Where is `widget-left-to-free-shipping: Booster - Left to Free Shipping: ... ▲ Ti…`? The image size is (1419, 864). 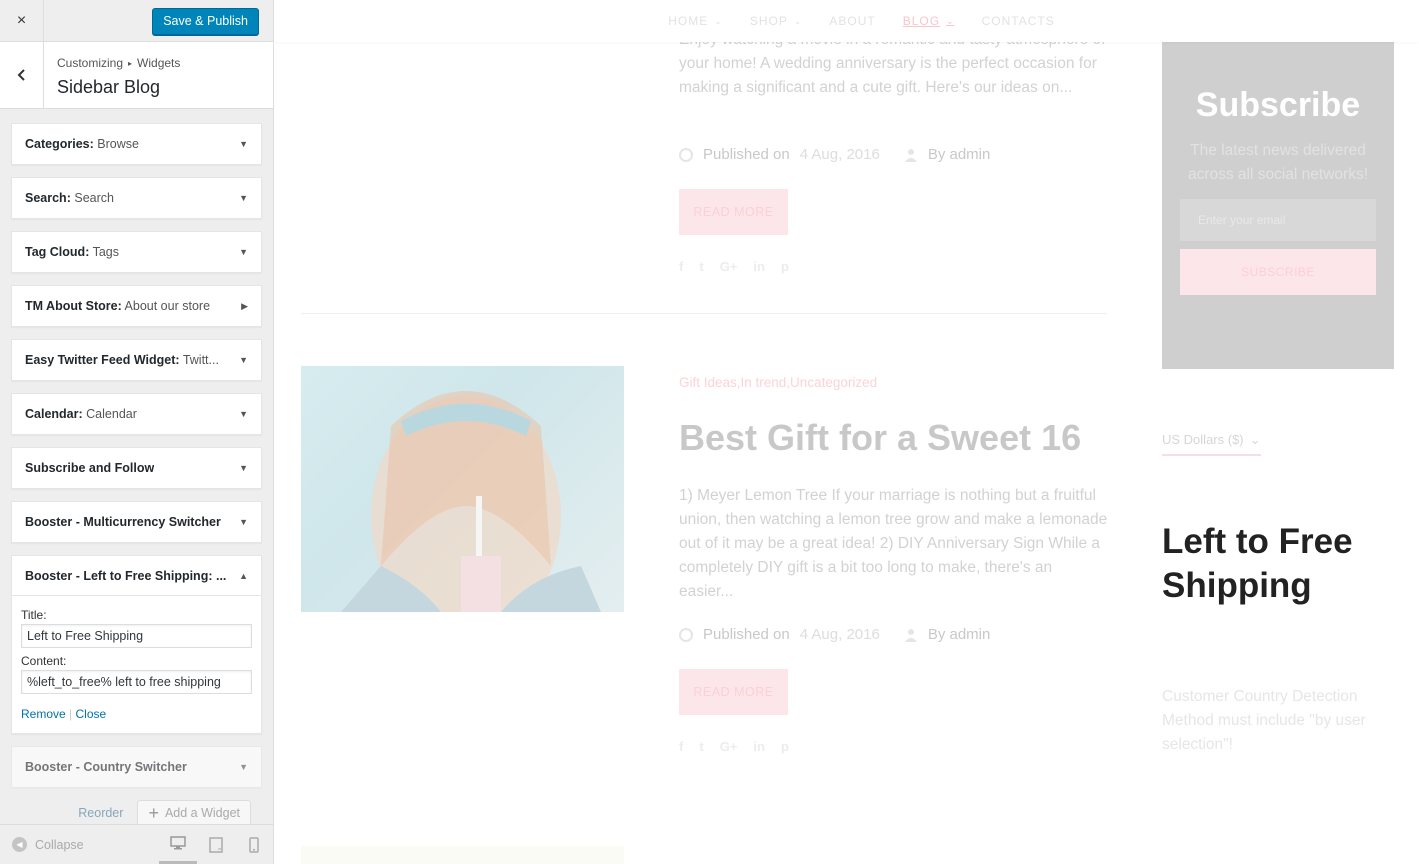
widget-left-to-free-shipping: Booster - Left to Free Shipping: ... ▲ Ti… is located at coordinates (136, 644).